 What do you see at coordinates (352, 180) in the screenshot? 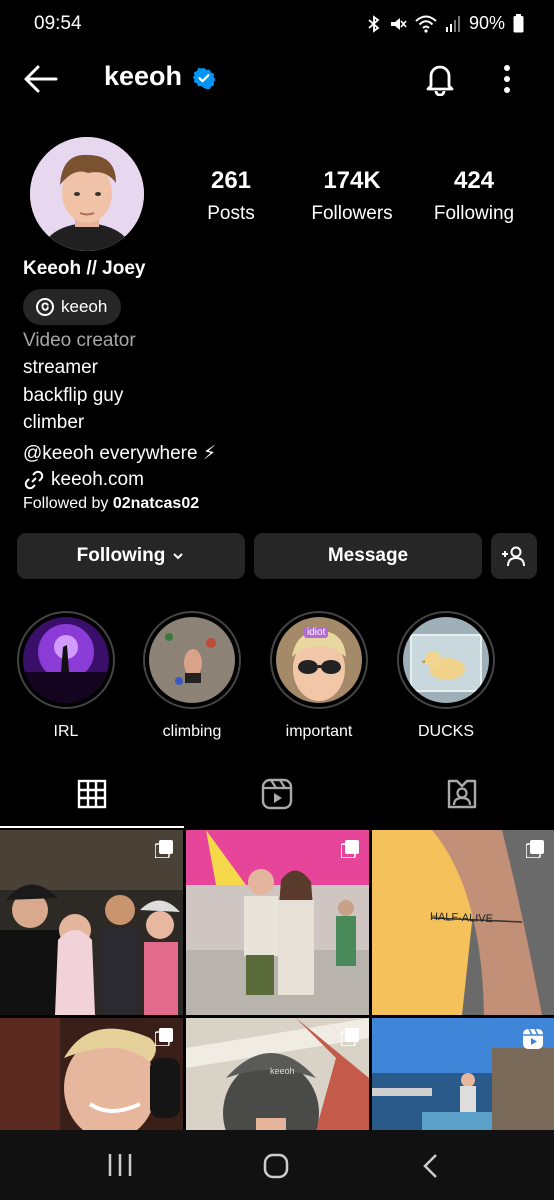
I see `followers-count: 174K` at bounding box center [352, 180].